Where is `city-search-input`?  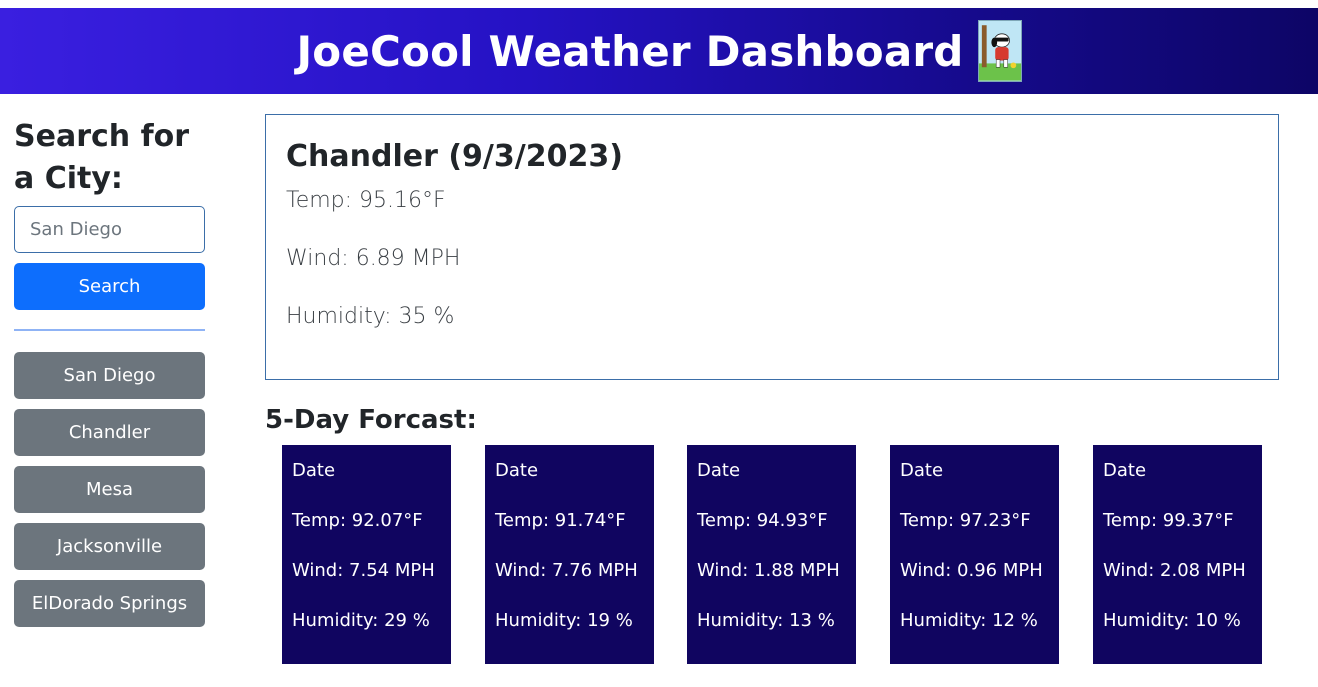 city-search-input is located at coordinates (109, 229).